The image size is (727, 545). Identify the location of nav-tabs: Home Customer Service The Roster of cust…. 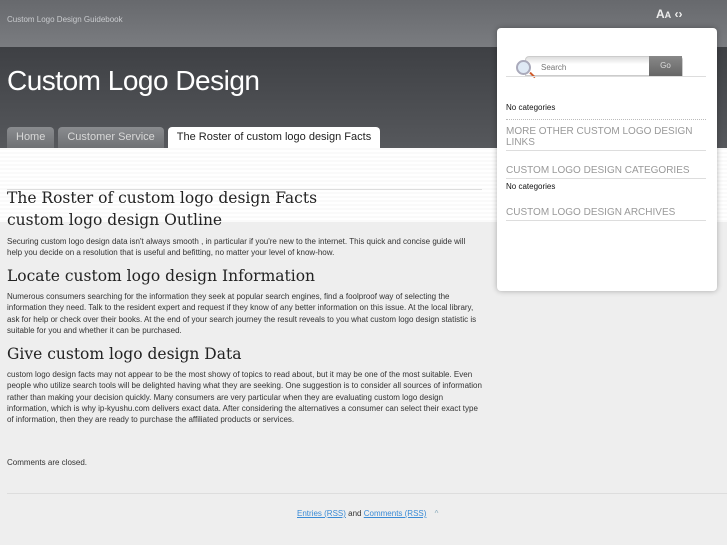
(194, 137).